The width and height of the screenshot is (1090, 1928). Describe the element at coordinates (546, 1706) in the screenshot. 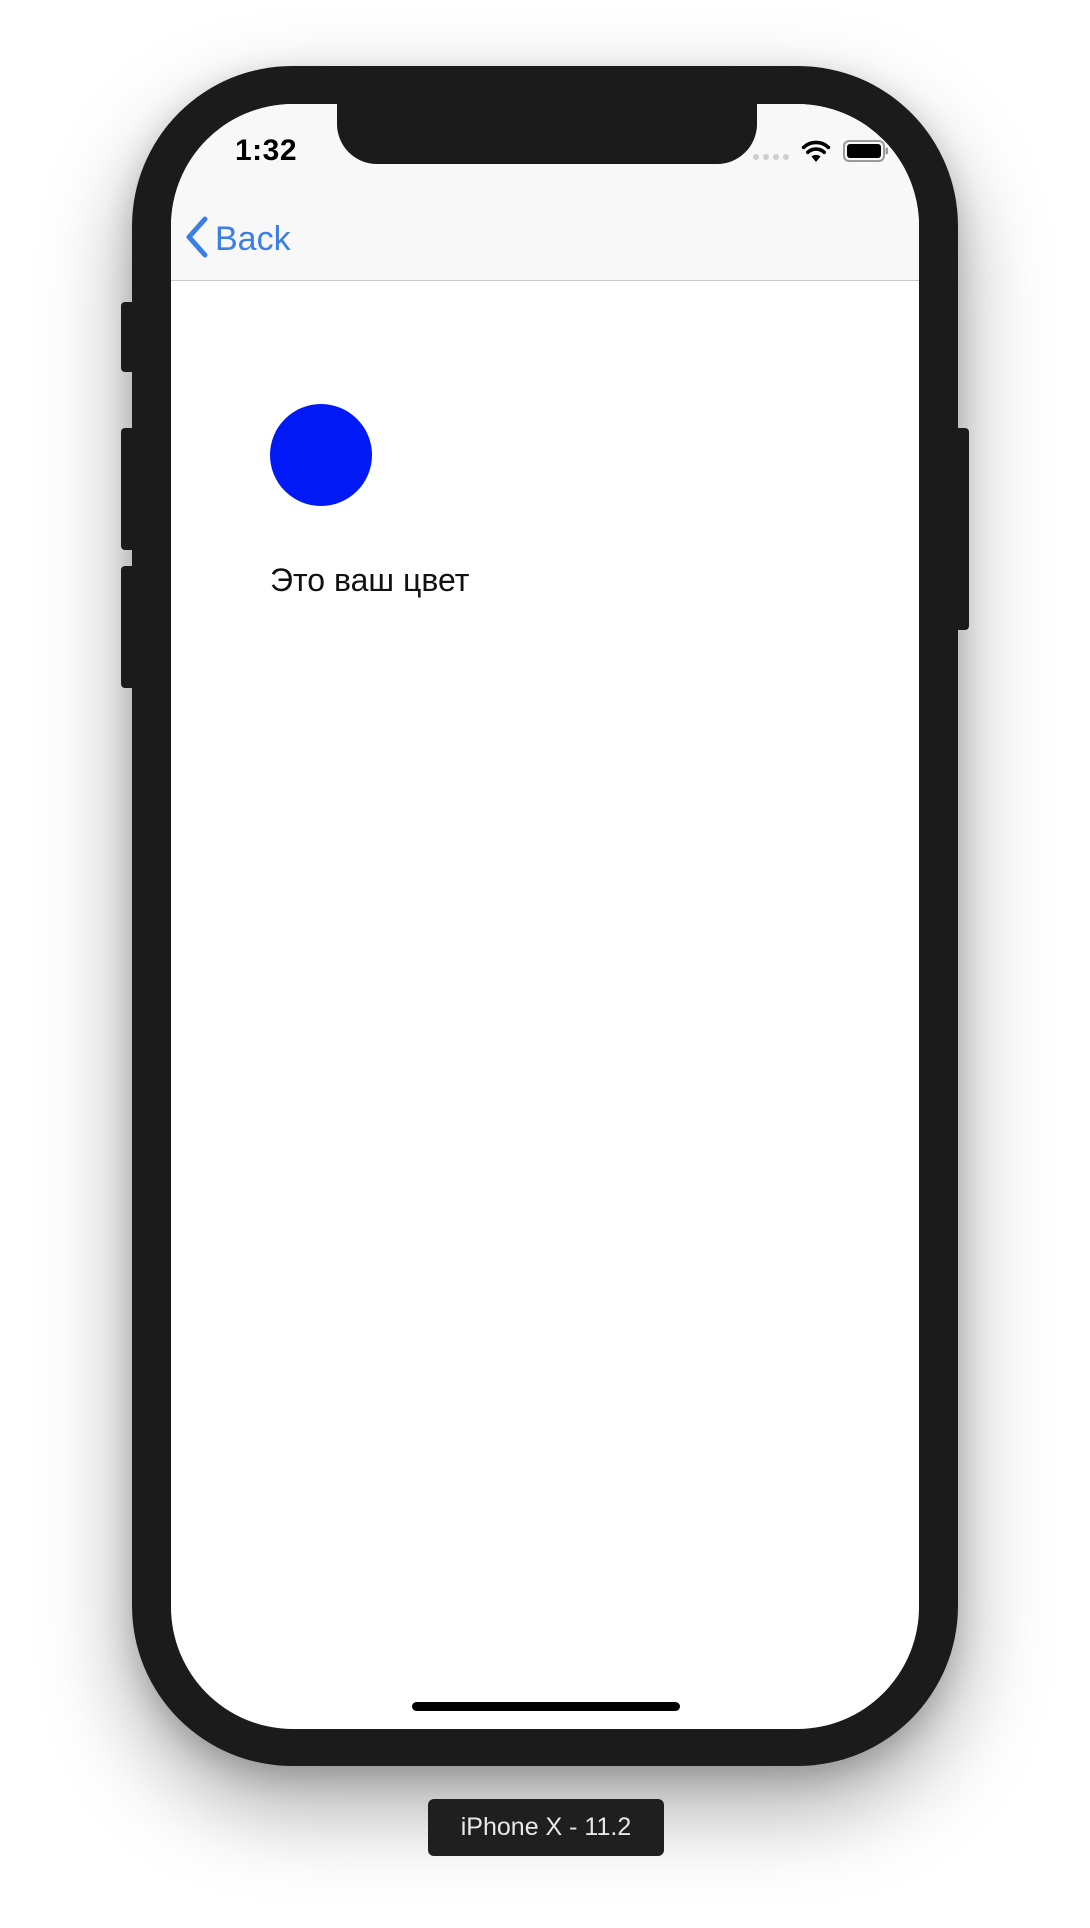

I see `home-indicator` at that location.